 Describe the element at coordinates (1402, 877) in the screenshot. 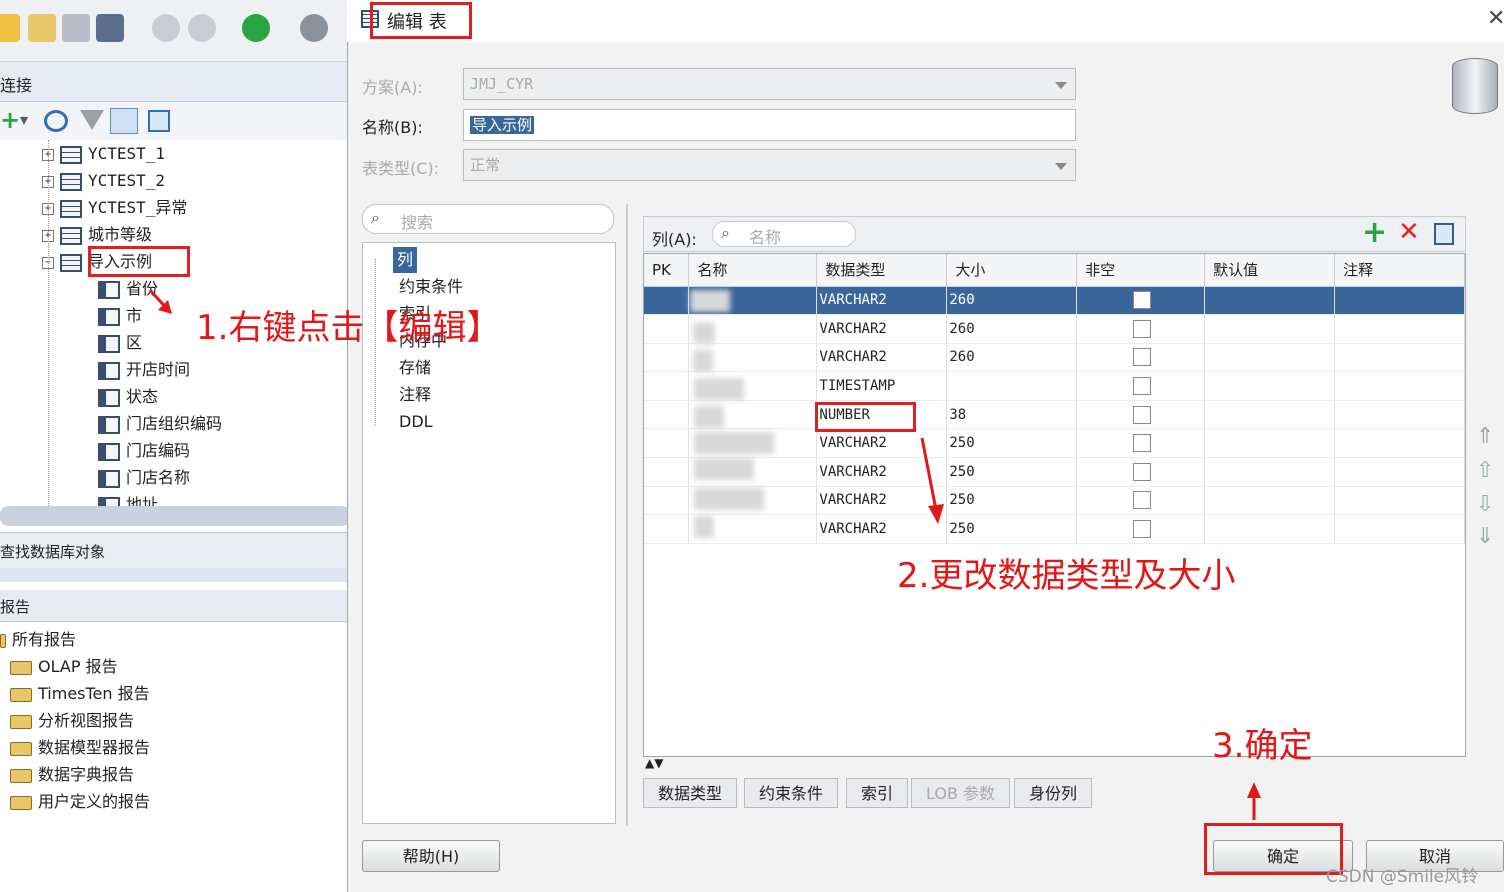

I see `watermark: CSDN @Smile风铃` at that location.